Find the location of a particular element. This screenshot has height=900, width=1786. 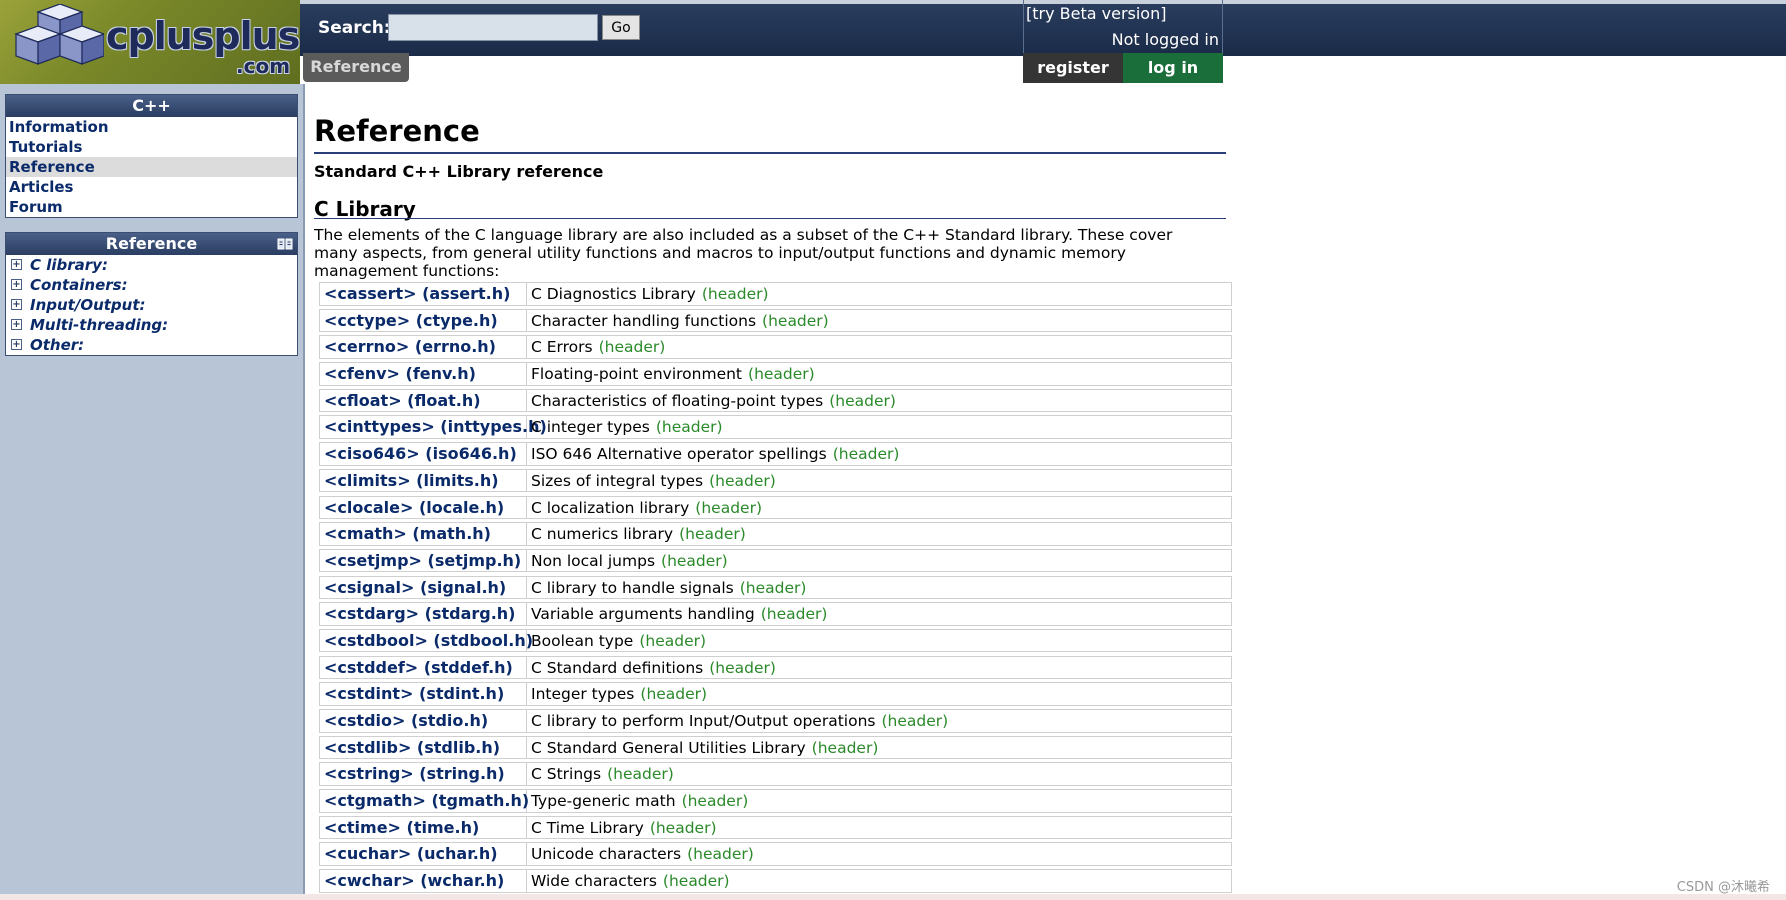

library-description: Non local jumps (header) is located at coordinates (629, 561).